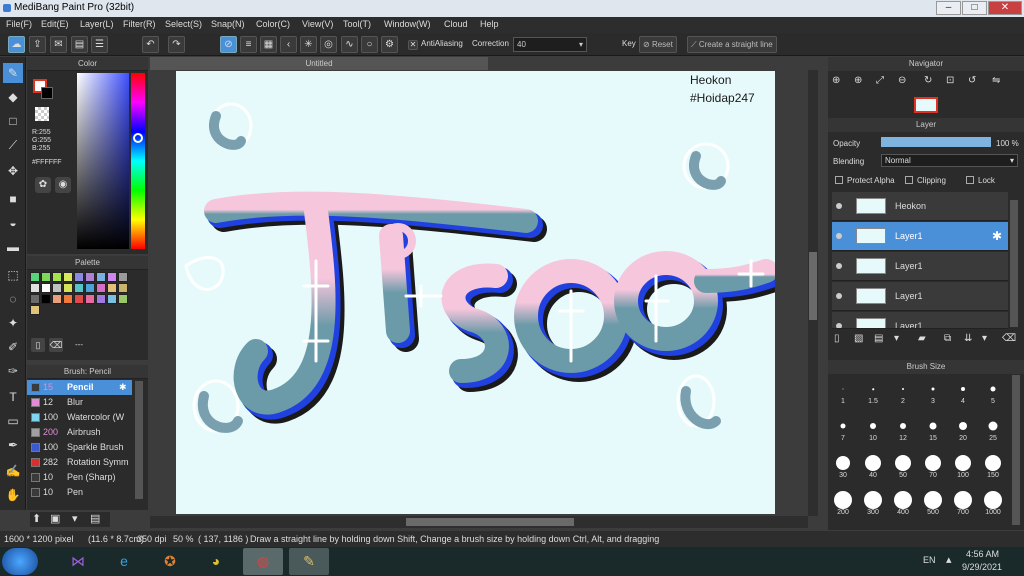 This screenshot has height=576, width=1024. Describe the element at coordinates (550, 44) in the screenshot. I see `correction-select: 40 ▾` at that location.